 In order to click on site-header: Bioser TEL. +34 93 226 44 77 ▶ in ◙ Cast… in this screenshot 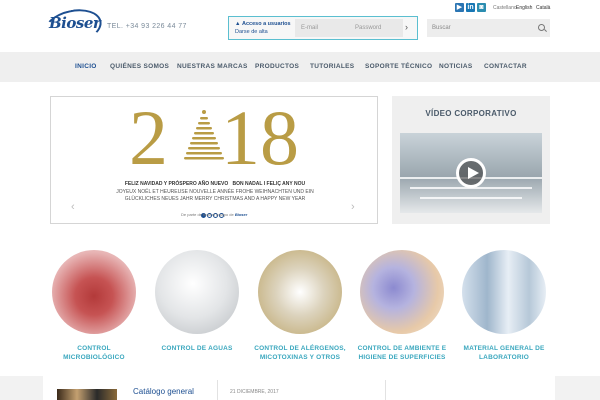, I will do `click(300, 26)`.